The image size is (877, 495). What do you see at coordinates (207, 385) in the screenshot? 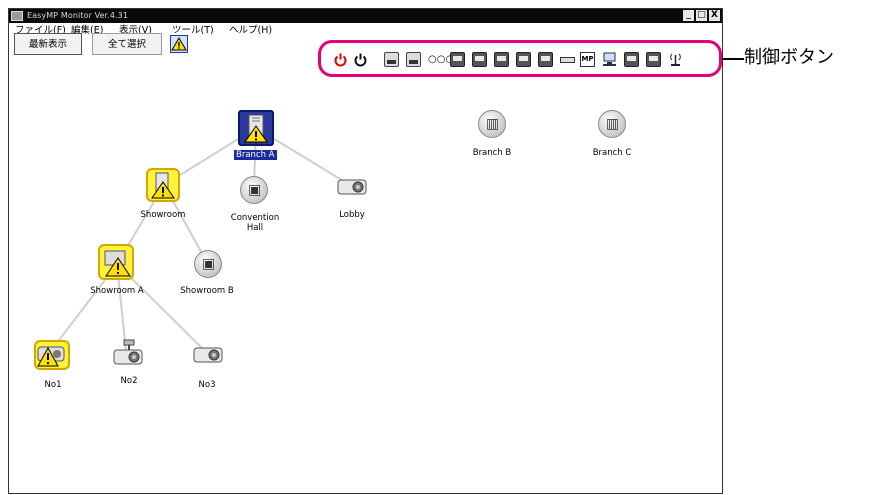
I see `no3-label: No3` at bounding box center [207, 385].